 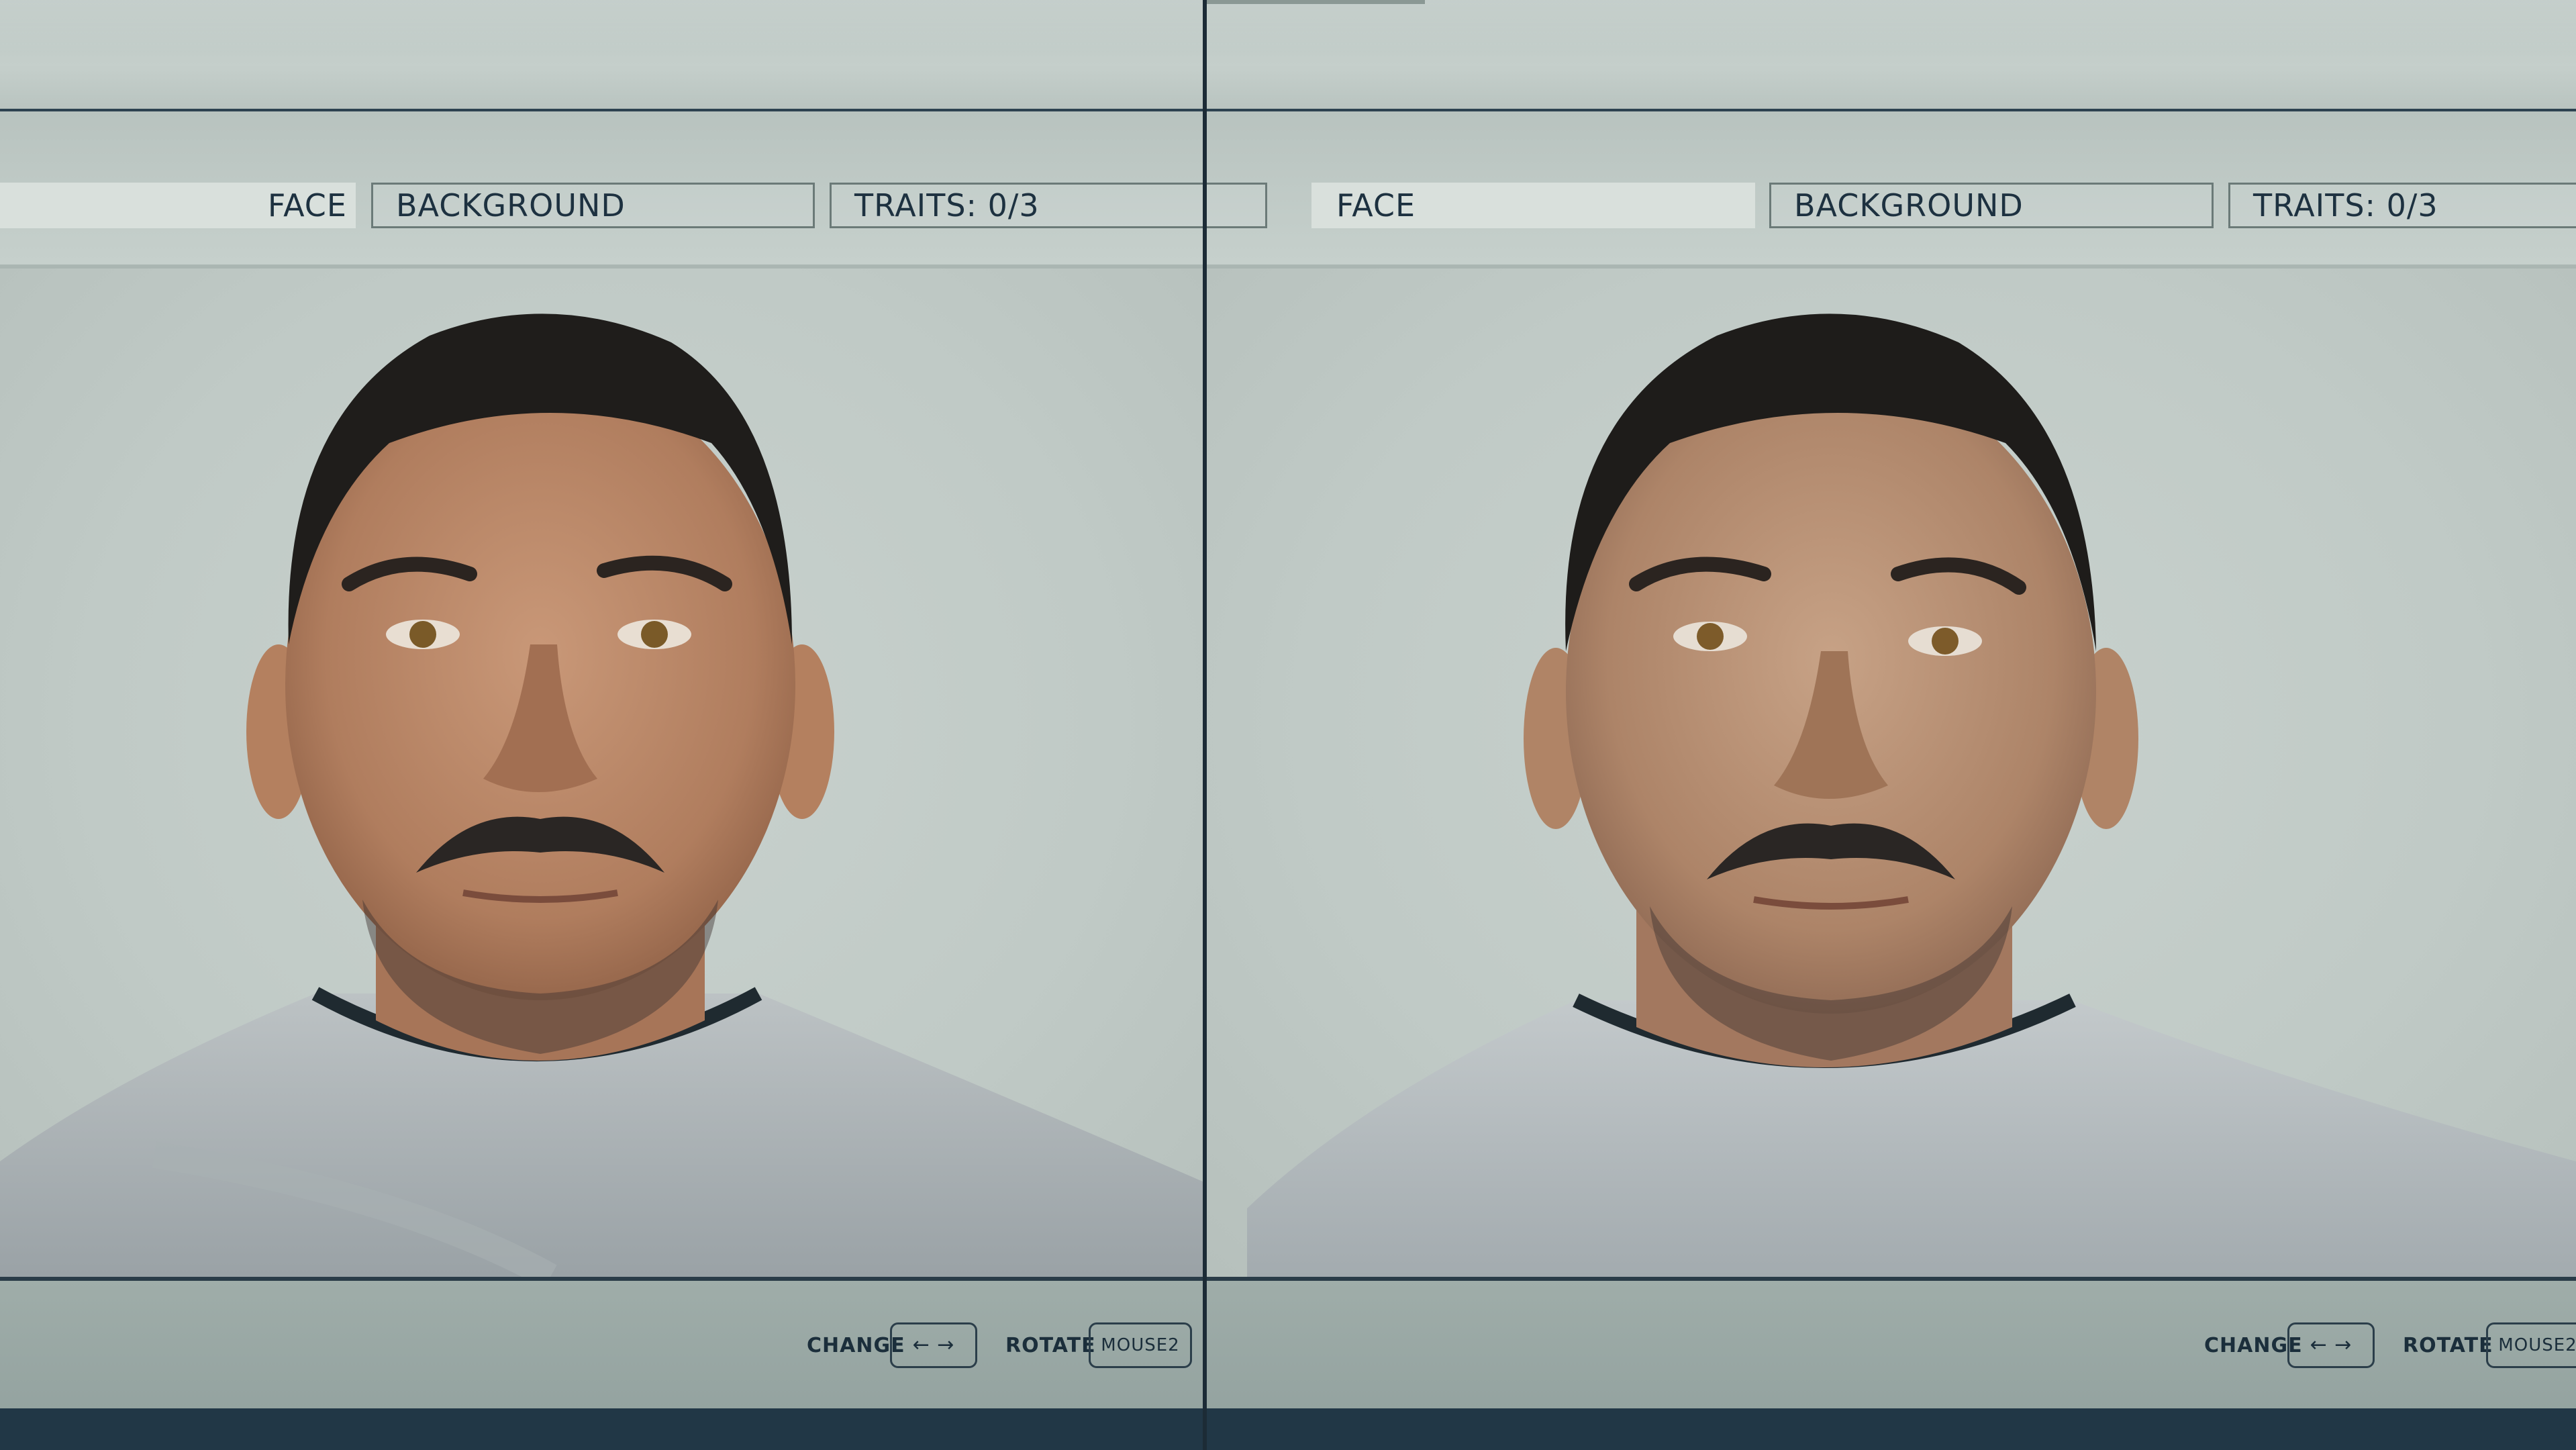 I want to click on tab-edge, so click(x=1237, y=205).